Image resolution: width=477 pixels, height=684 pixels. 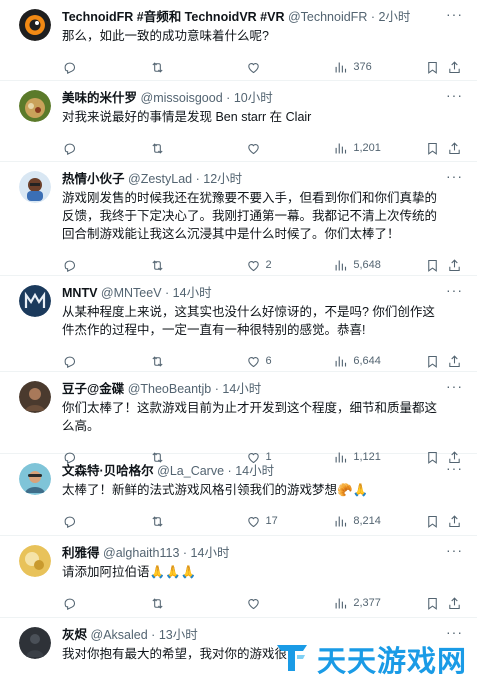 I want to click on retweet-icon, so click(x=157, y=67).